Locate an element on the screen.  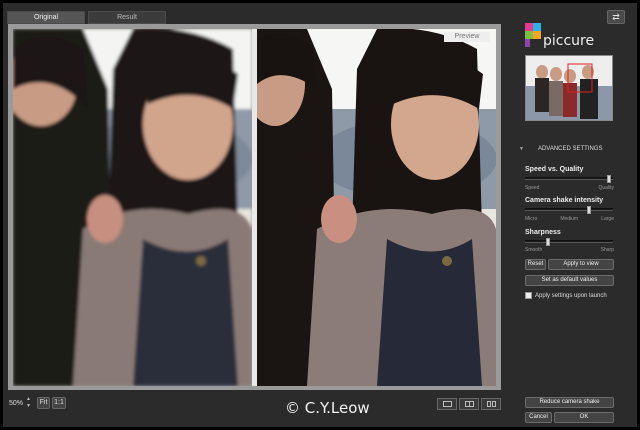
scale-min-label: Speed is located at coordinates (532, 188).